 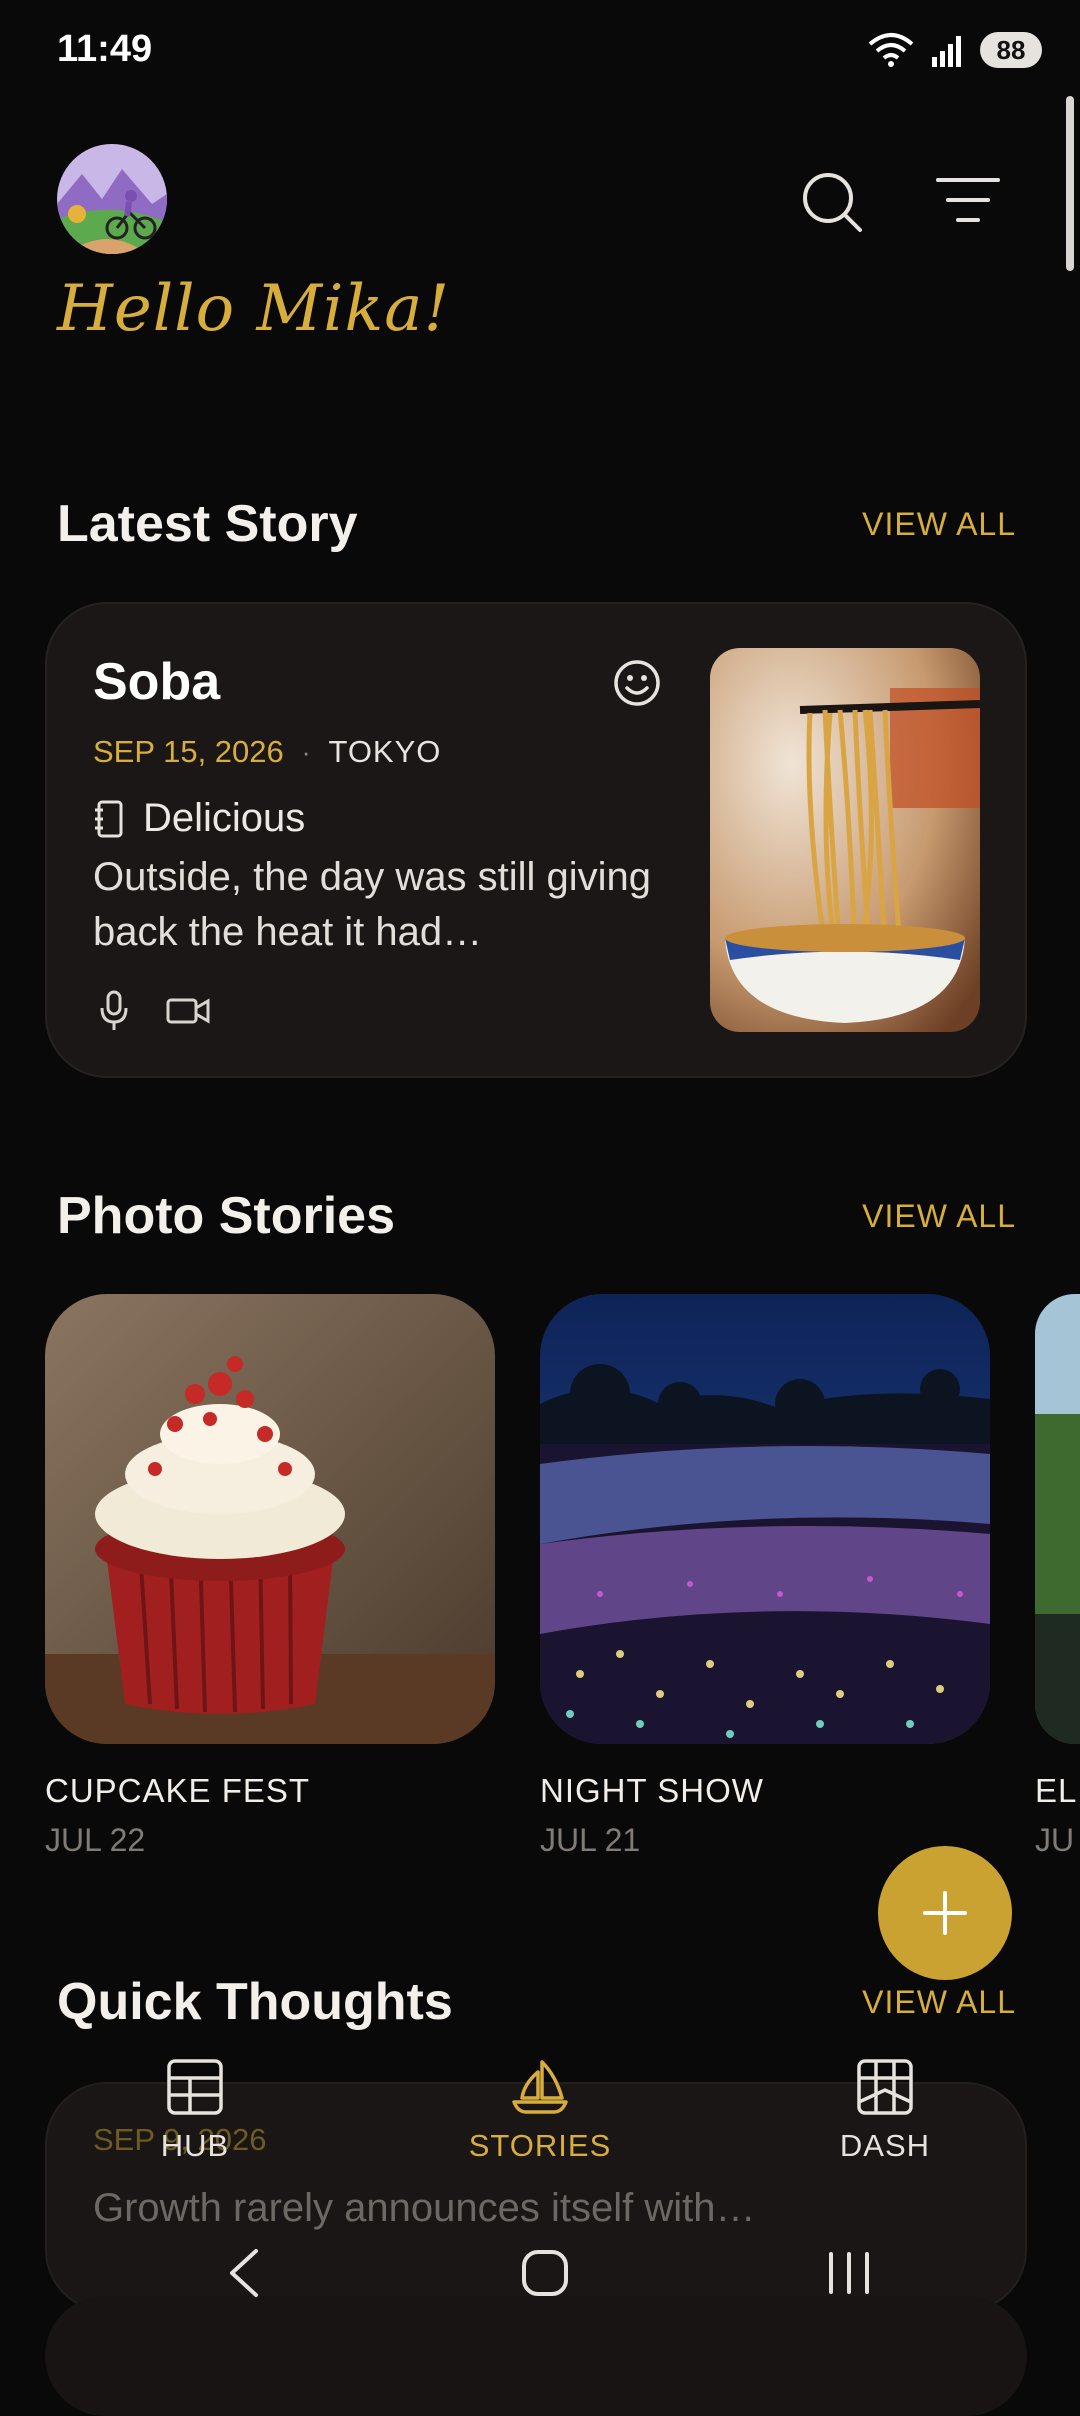 What do you see at coordinates (114, 1011) in the screenshot?
I see `microphone-icon` at bounding box center [114, 1011].